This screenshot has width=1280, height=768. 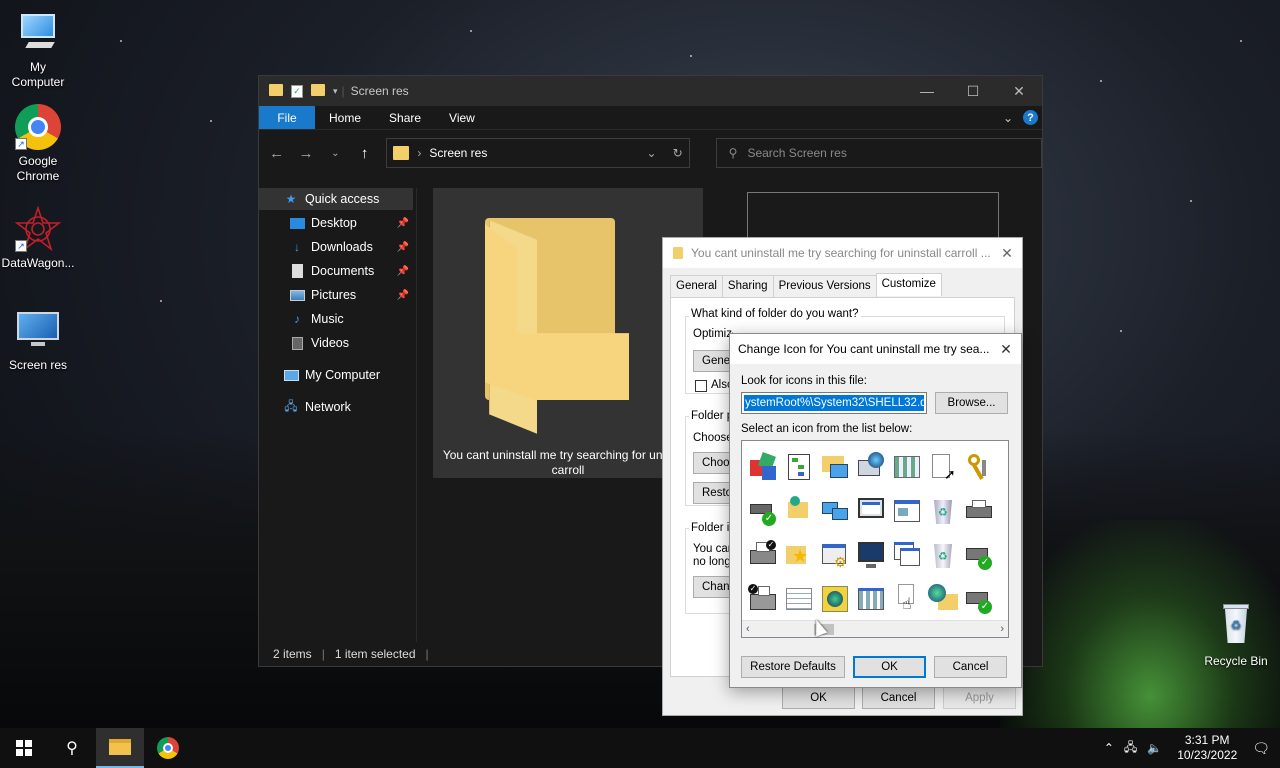 What do you see at coordinates (120, 748) in the screenshot?
I see `taskbar-file-explorer` at bounding box center [120, 748].